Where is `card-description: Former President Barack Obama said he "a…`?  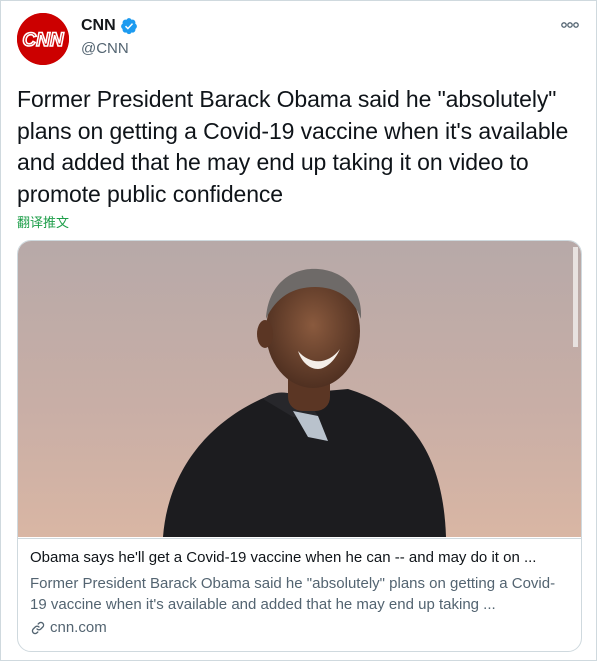
card-description: Former President Barack Obama said he "a… is located at coordinates (293, 594).